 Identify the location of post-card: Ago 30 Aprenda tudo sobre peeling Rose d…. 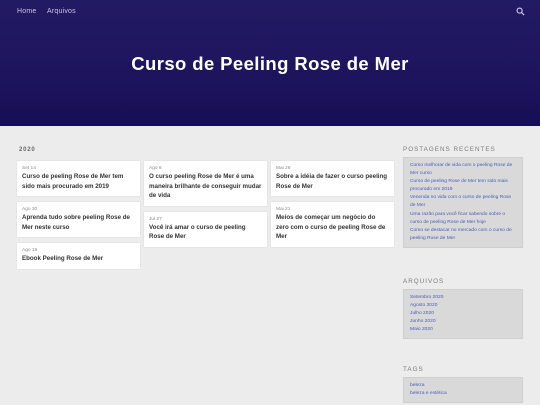
(78, 219).